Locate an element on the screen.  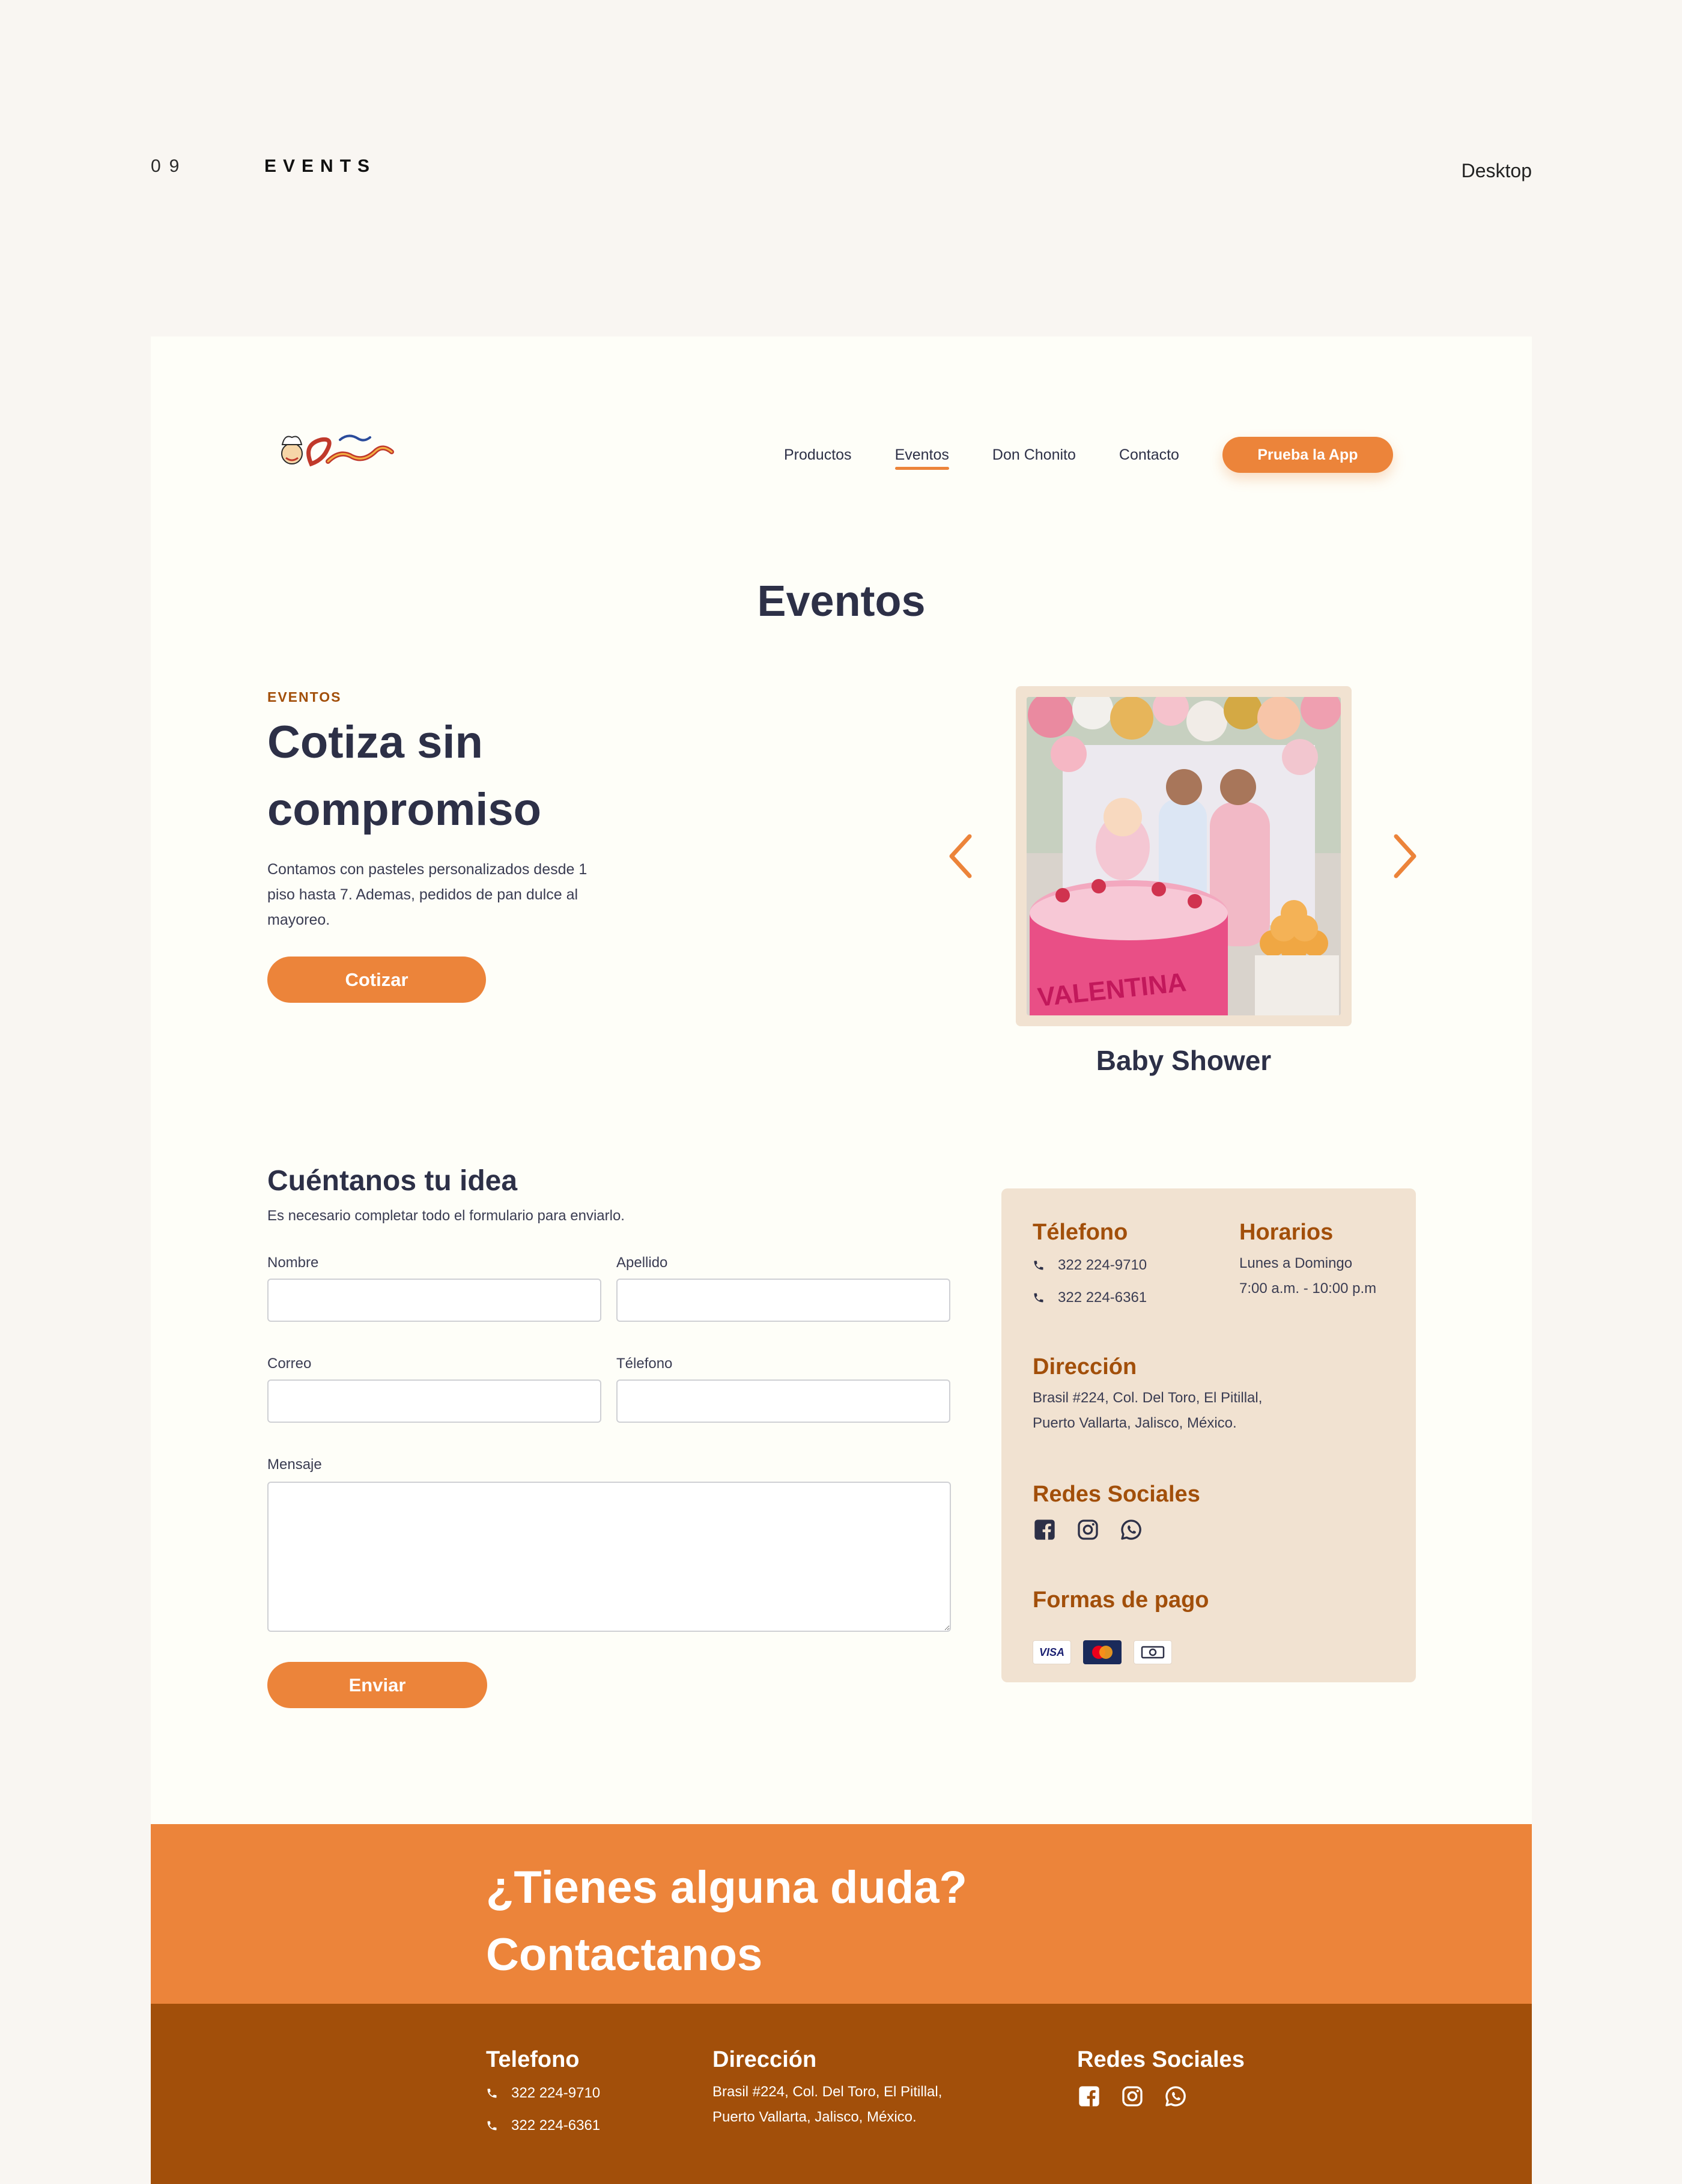
carousel-prev-arrow-icon is located at coordinates (961, 856).